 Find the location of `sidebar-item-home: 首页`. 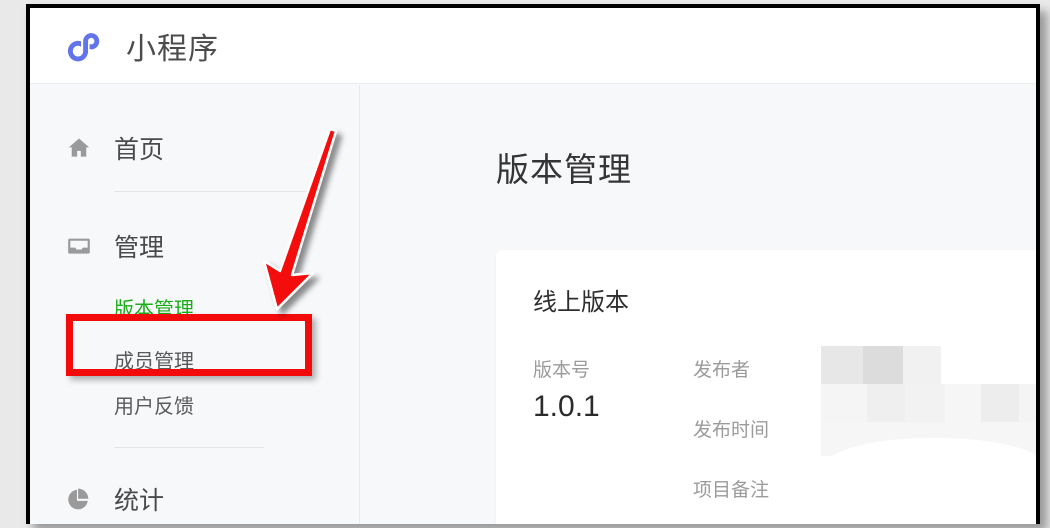

sidebar-item-home: 首页 is located at coordinates (194, 148).